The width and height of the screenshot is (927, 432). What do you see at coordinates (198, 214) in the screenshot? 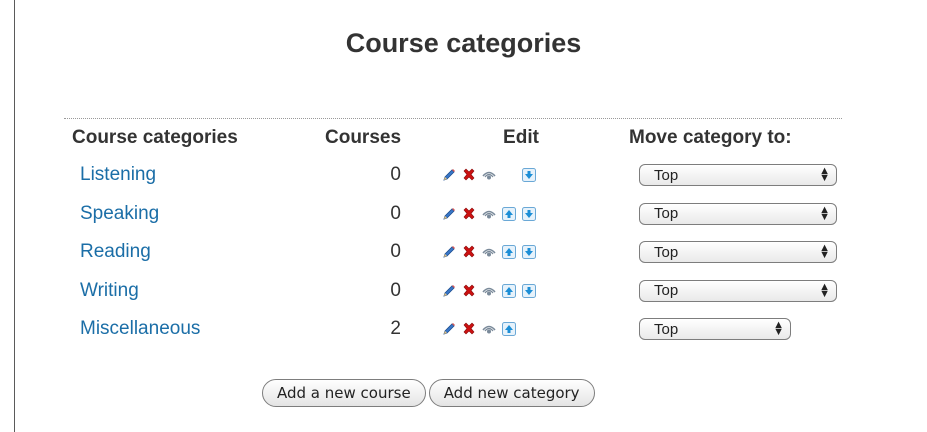
I see `category-name-cell: Speaking` at bounding box center [198, 214].